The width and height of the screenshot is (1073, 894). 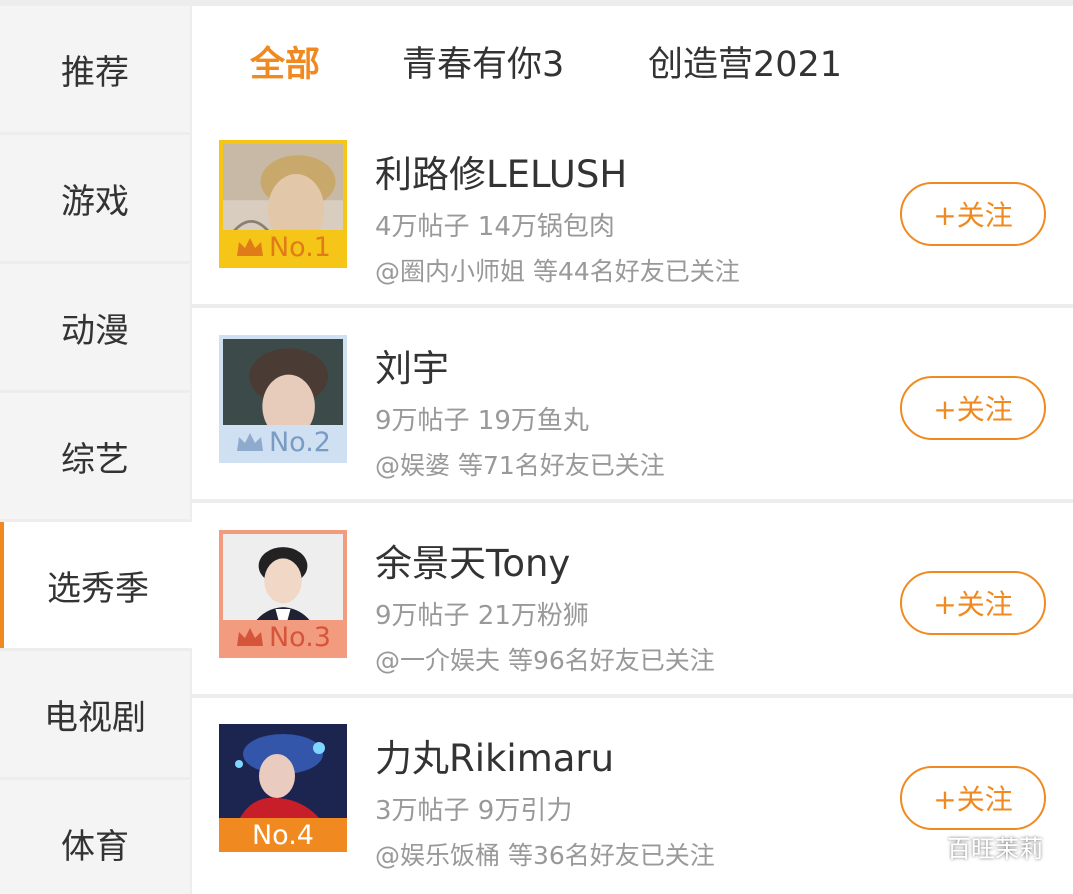 What do you see at coordinates (520, 465) in the screenshot?
I see `followed-by-friends: @娱婆 等71名好友已关注` at bounding box center [520, 465].